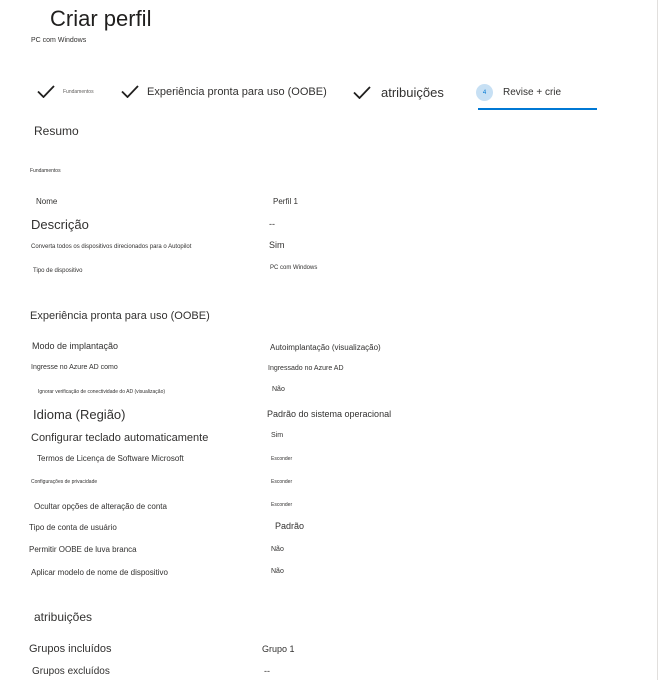  What do you see at coordinates (484, 92) in the screenshot?
I see `step-number-badge: 4` at bounding box center [484, 92].